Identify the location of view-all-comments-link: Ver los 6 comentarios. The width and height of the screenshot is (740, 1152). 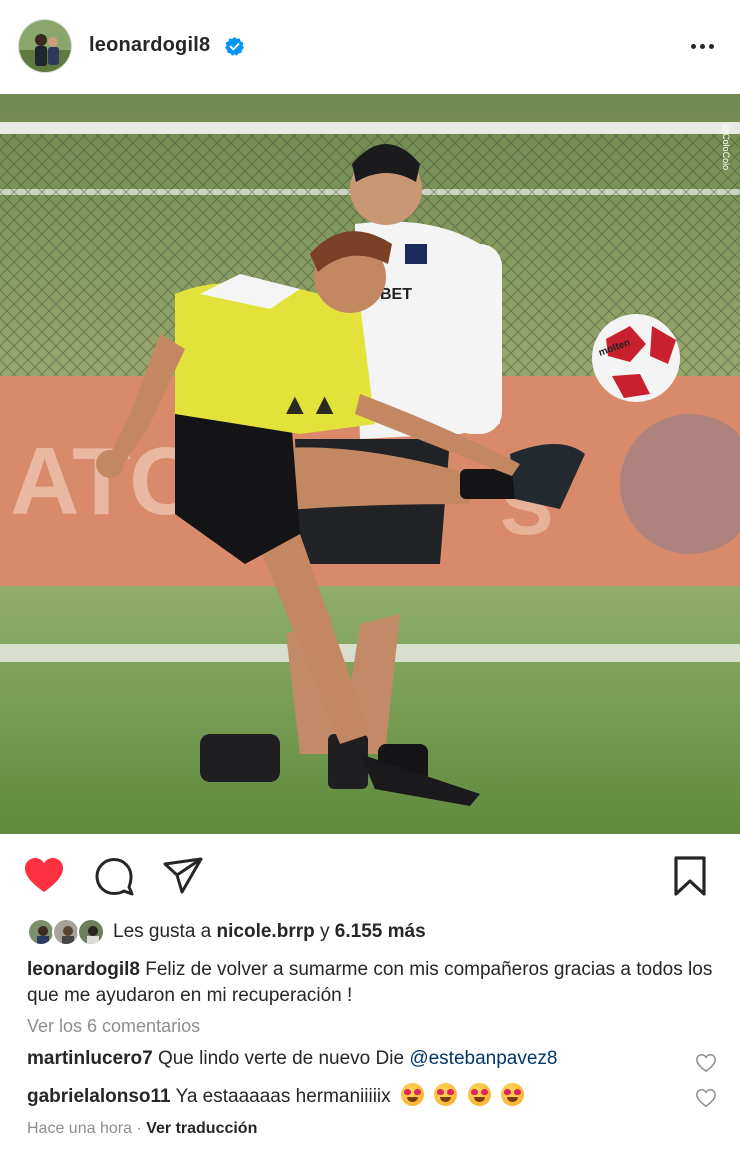
(113, 1026).